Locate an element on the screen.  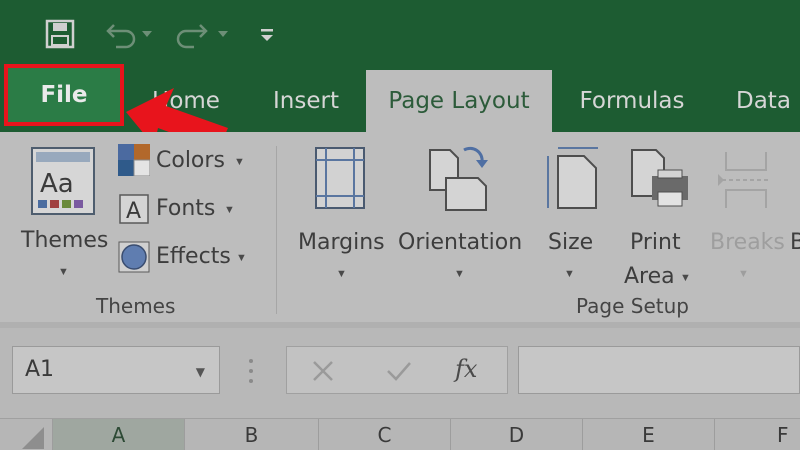
effects-dropdown-caret: ▼ is located at coordinates (241, 258).